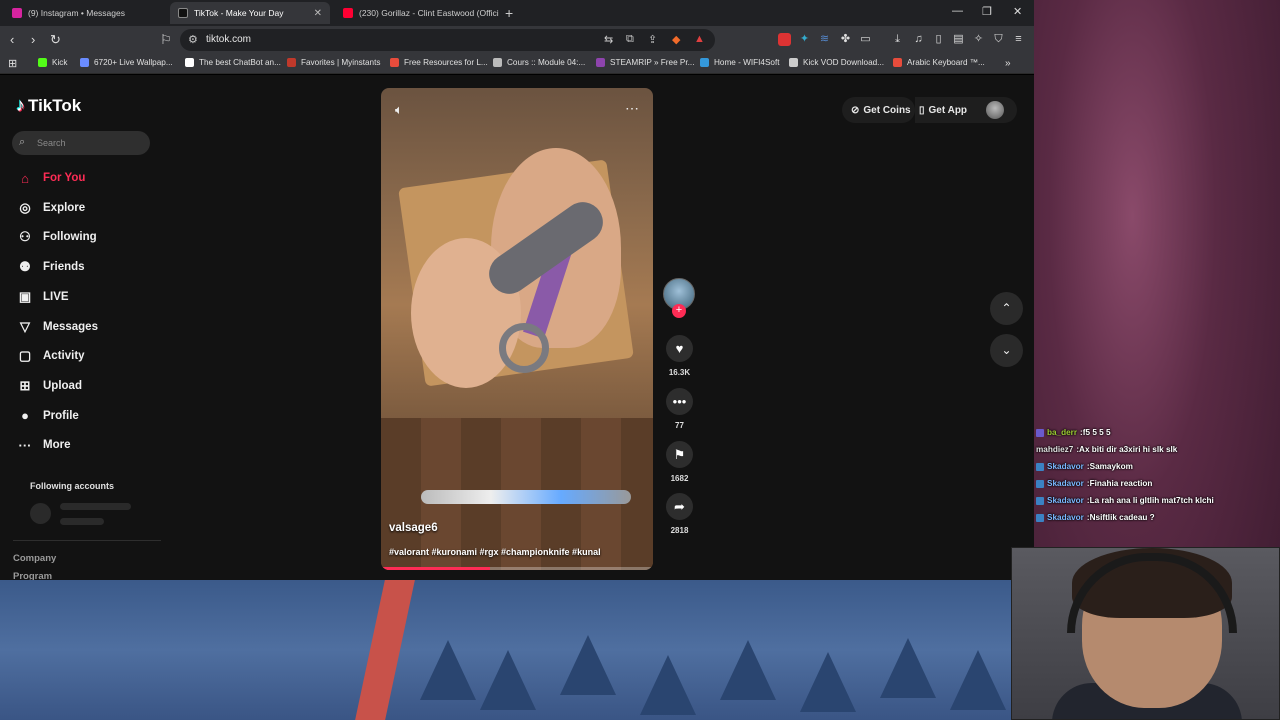 This screenshot has width=1280, height=720. I want to click on nav-item-activity: ▢ Activity, so click(50, 356).